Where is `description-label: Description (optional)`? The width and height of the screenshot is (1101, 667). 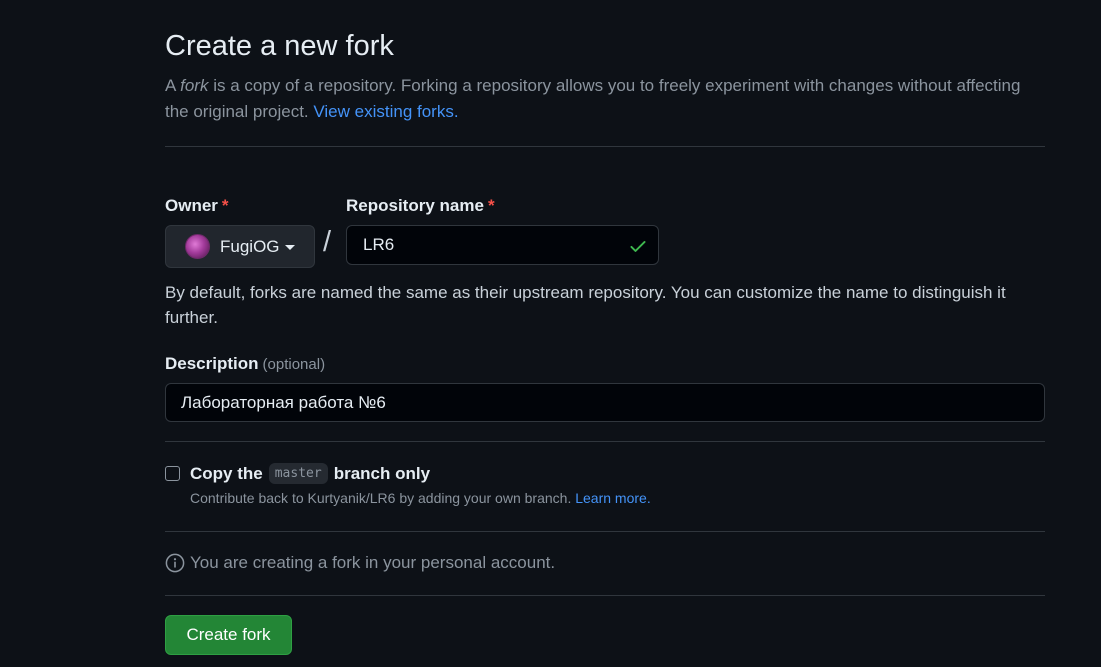
description-label: Description (optional) is located at coordinates (245, 364).